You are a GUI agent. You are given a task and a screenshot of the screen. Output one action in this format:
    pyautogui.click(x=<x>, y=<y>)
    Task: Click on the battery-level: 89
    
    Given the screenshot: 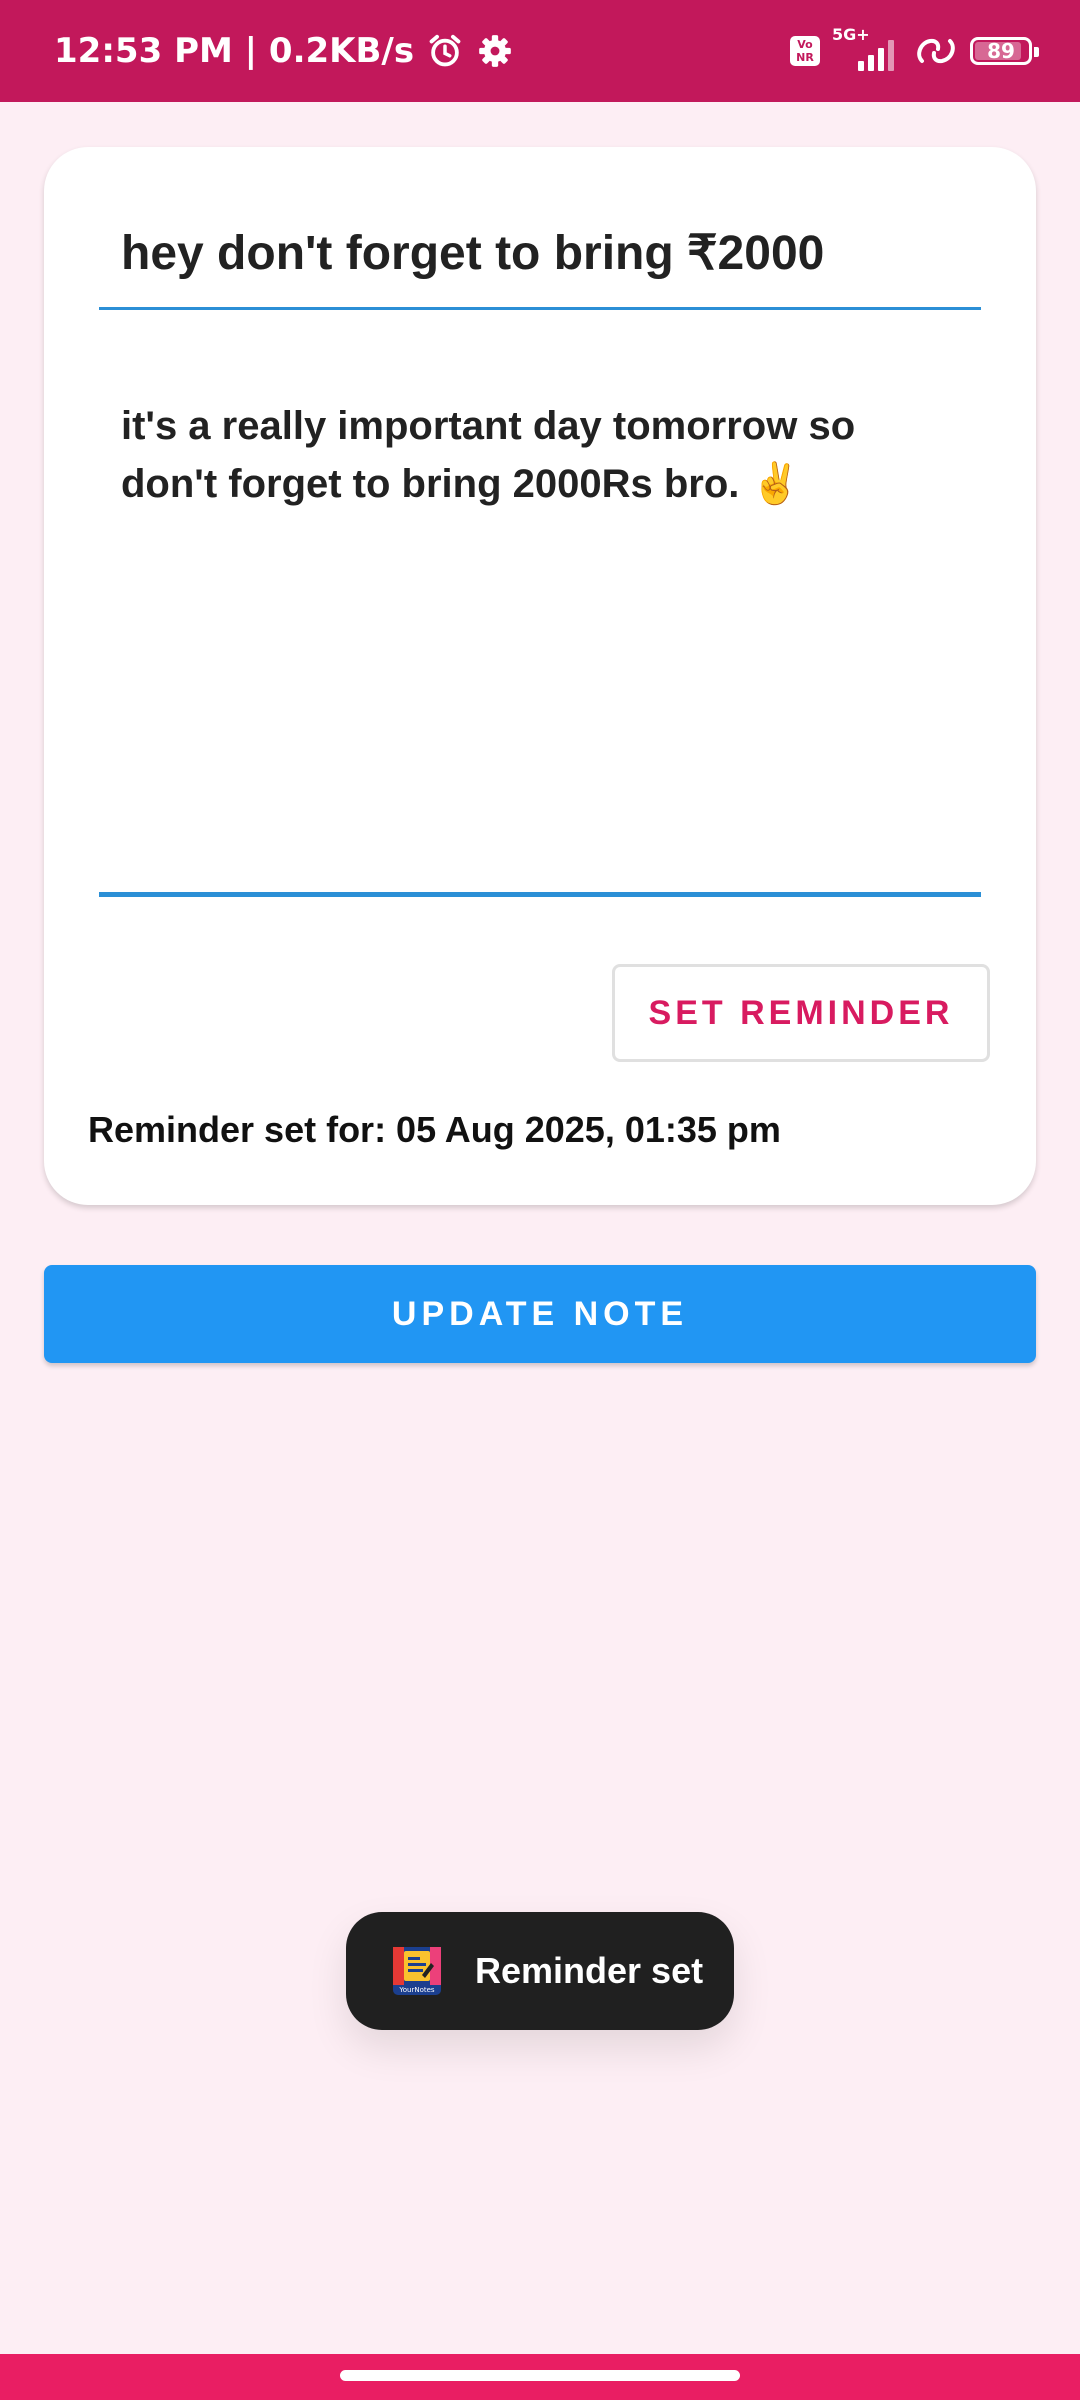 What is the action you would take?
    pyautogui.click(x=1001, y=51)
    